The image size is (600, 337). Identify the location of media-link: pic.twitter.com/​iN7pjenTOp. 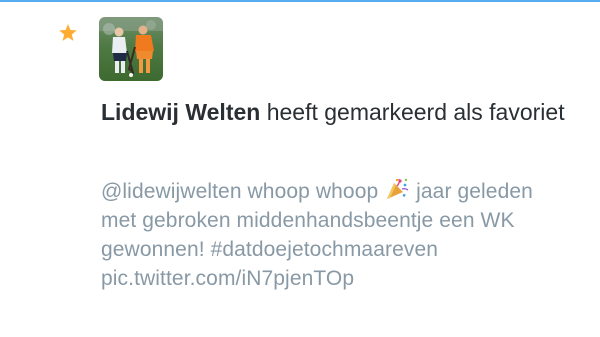
(227, 278).